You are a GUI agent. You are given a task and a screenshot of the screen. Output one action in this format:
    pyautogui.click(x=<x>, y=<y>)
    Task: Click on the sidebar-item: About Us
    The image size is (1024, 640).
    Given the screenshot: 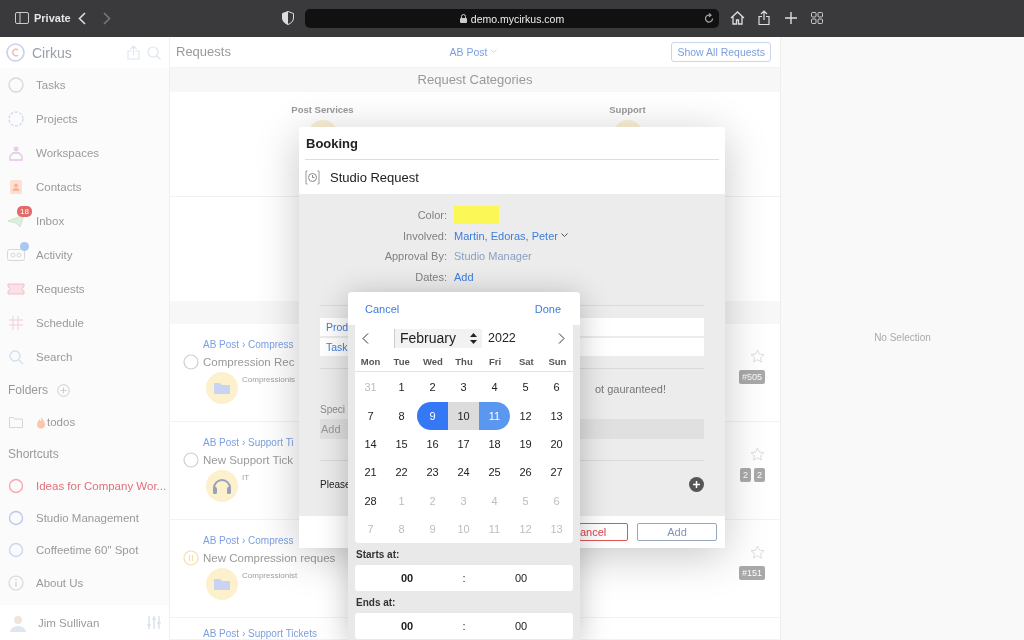 What is the action you would take?
    pyautogui.click(x=84, y=583)
    